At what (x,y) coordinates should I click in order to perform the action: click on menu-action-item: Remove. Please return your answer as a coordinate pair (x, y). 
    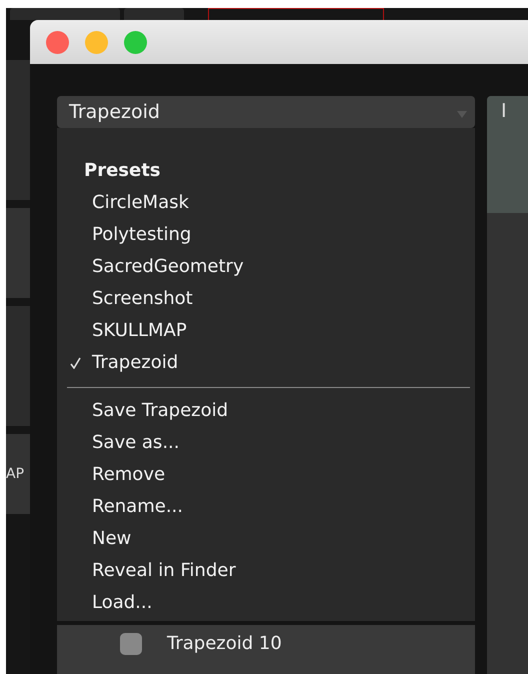
    Looking at the image, I should click on (266, 475).